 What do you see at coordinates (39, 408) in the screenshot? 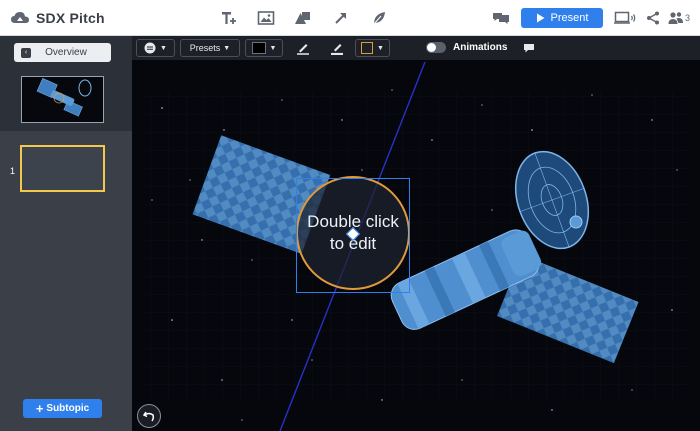
I see `plus-icon: +` at bounding box center [39, 408].